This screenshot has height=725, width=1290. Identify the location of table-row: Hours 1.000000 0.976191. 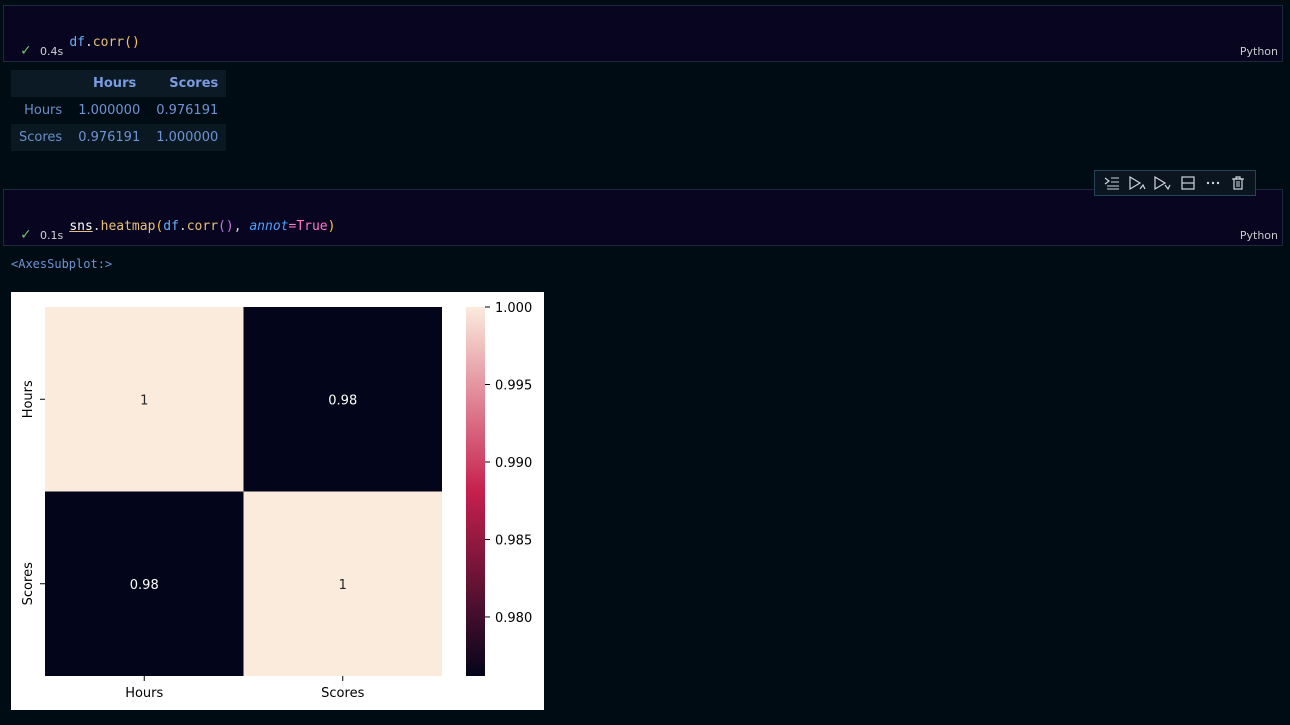
(119, 110).